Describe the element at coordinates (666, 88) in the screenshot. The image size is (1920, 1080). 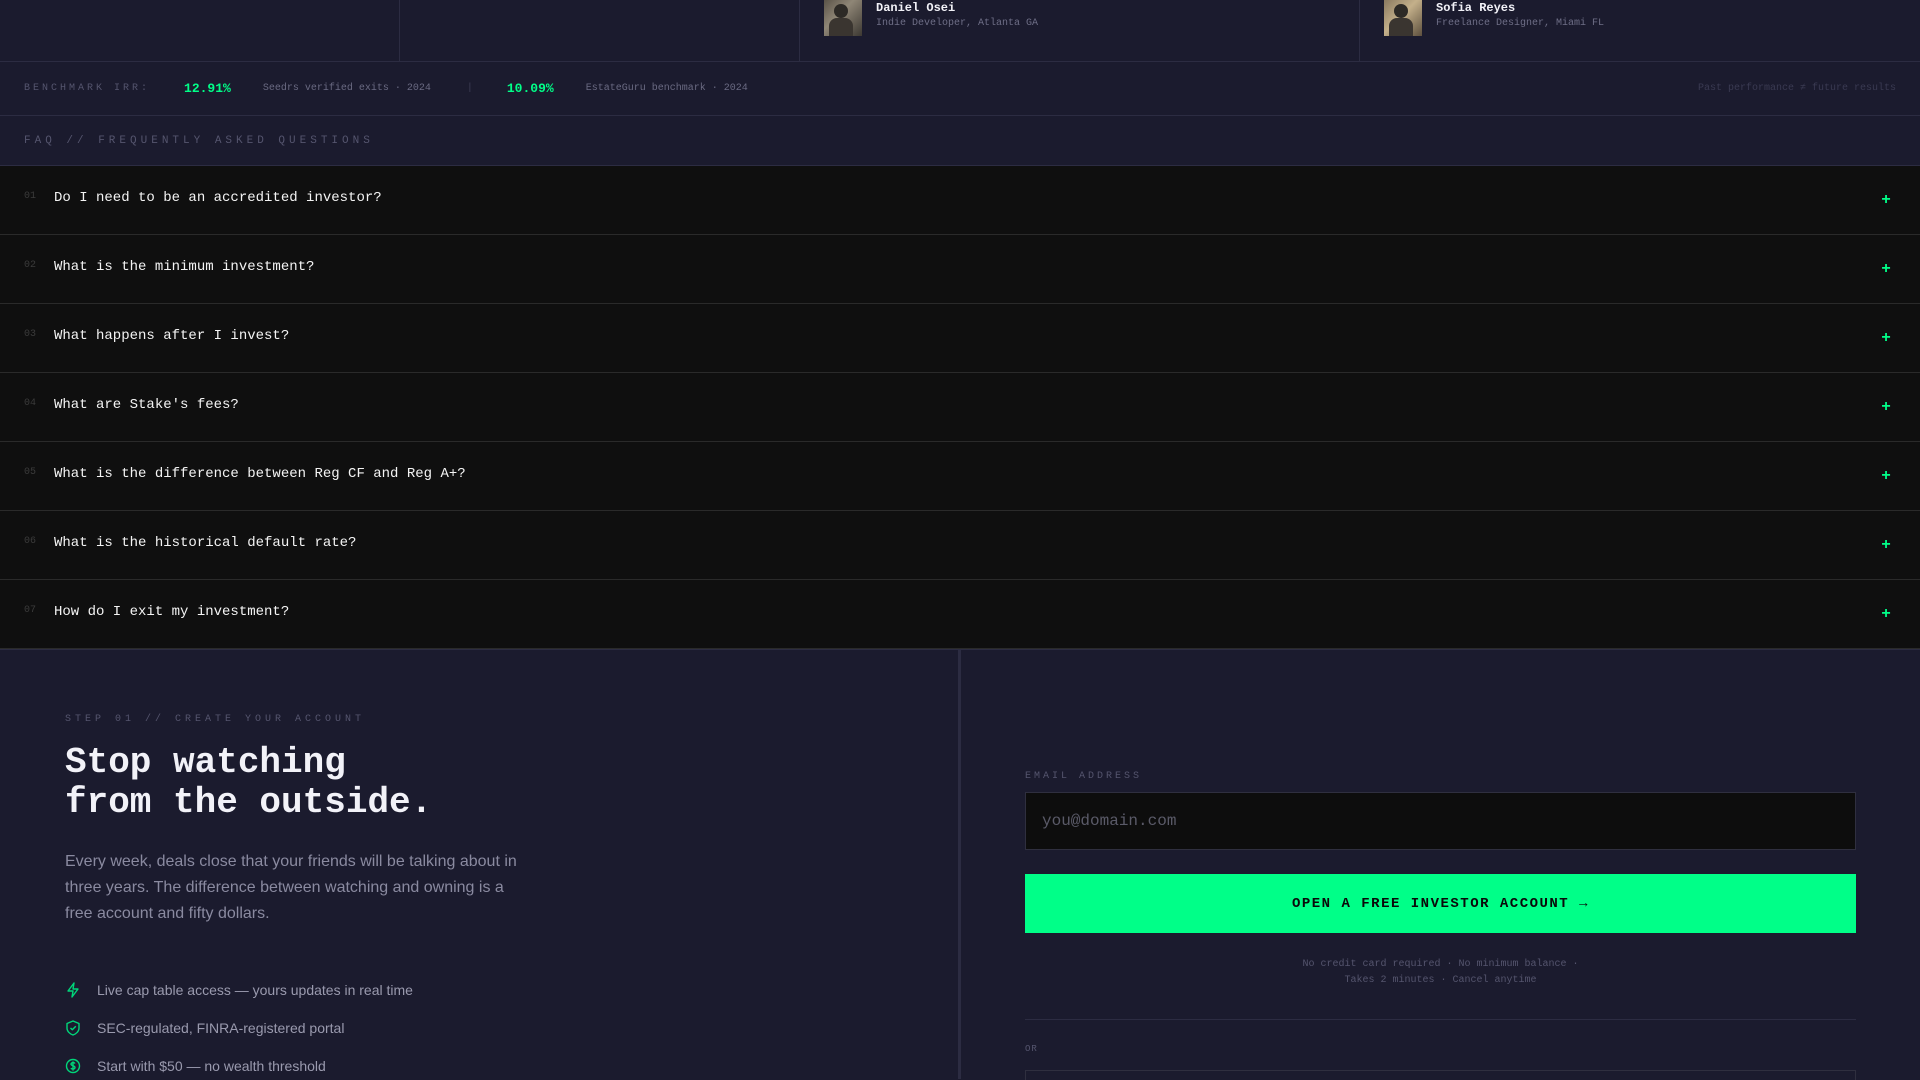
I see `benchmark-source: EstateGuru benchmark · 2024` at that location.